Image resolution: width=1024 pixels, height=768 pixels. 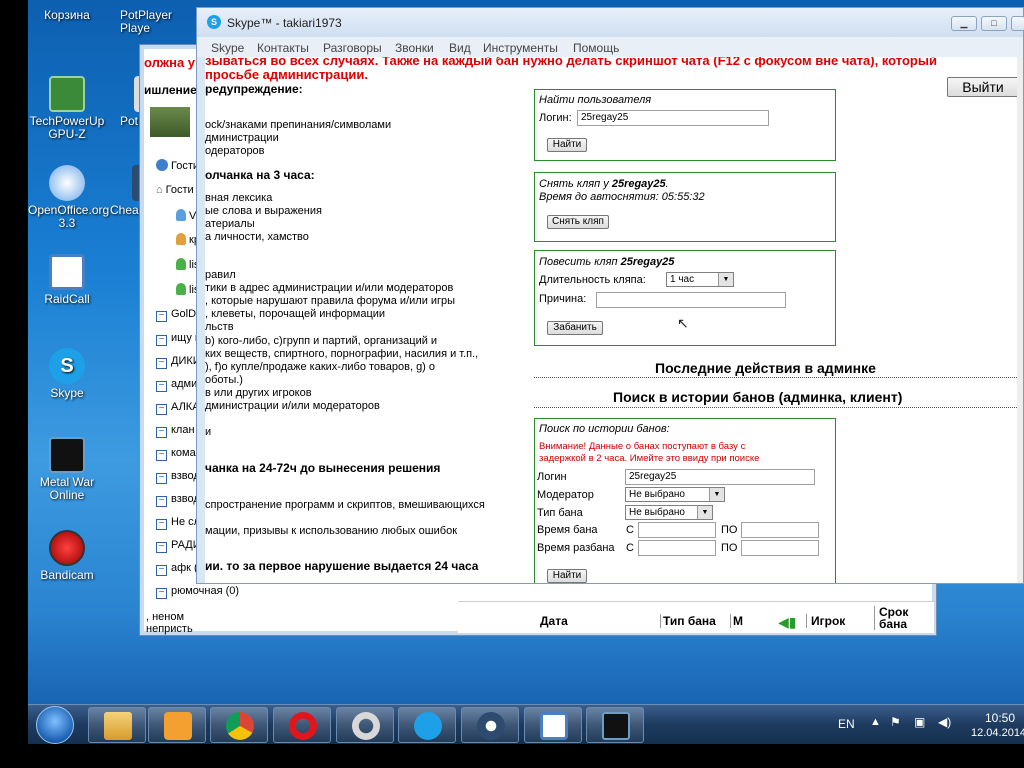 I want to click on user-icon, so click(x=181, y=289).